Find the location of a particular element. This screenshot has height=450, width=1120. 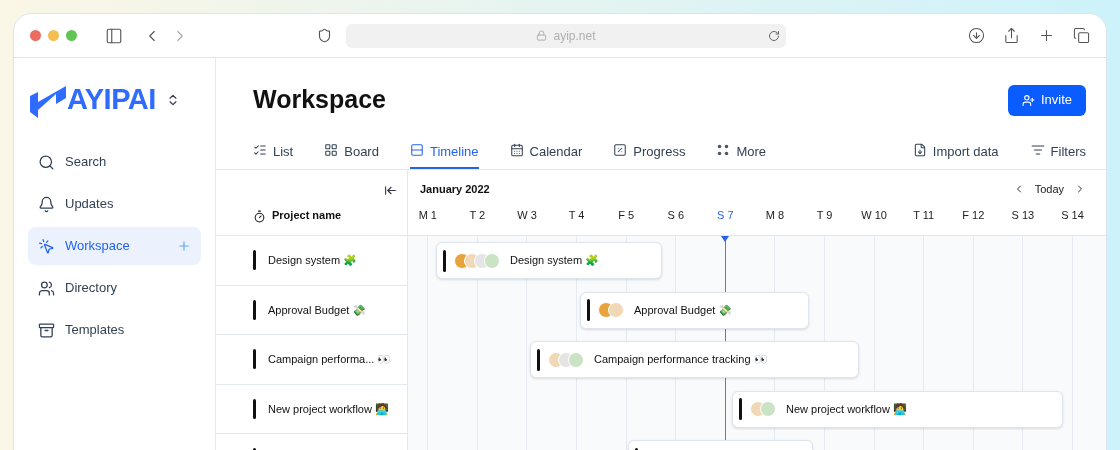

sidebar-item: Templates is located at coordinates (114, 330).